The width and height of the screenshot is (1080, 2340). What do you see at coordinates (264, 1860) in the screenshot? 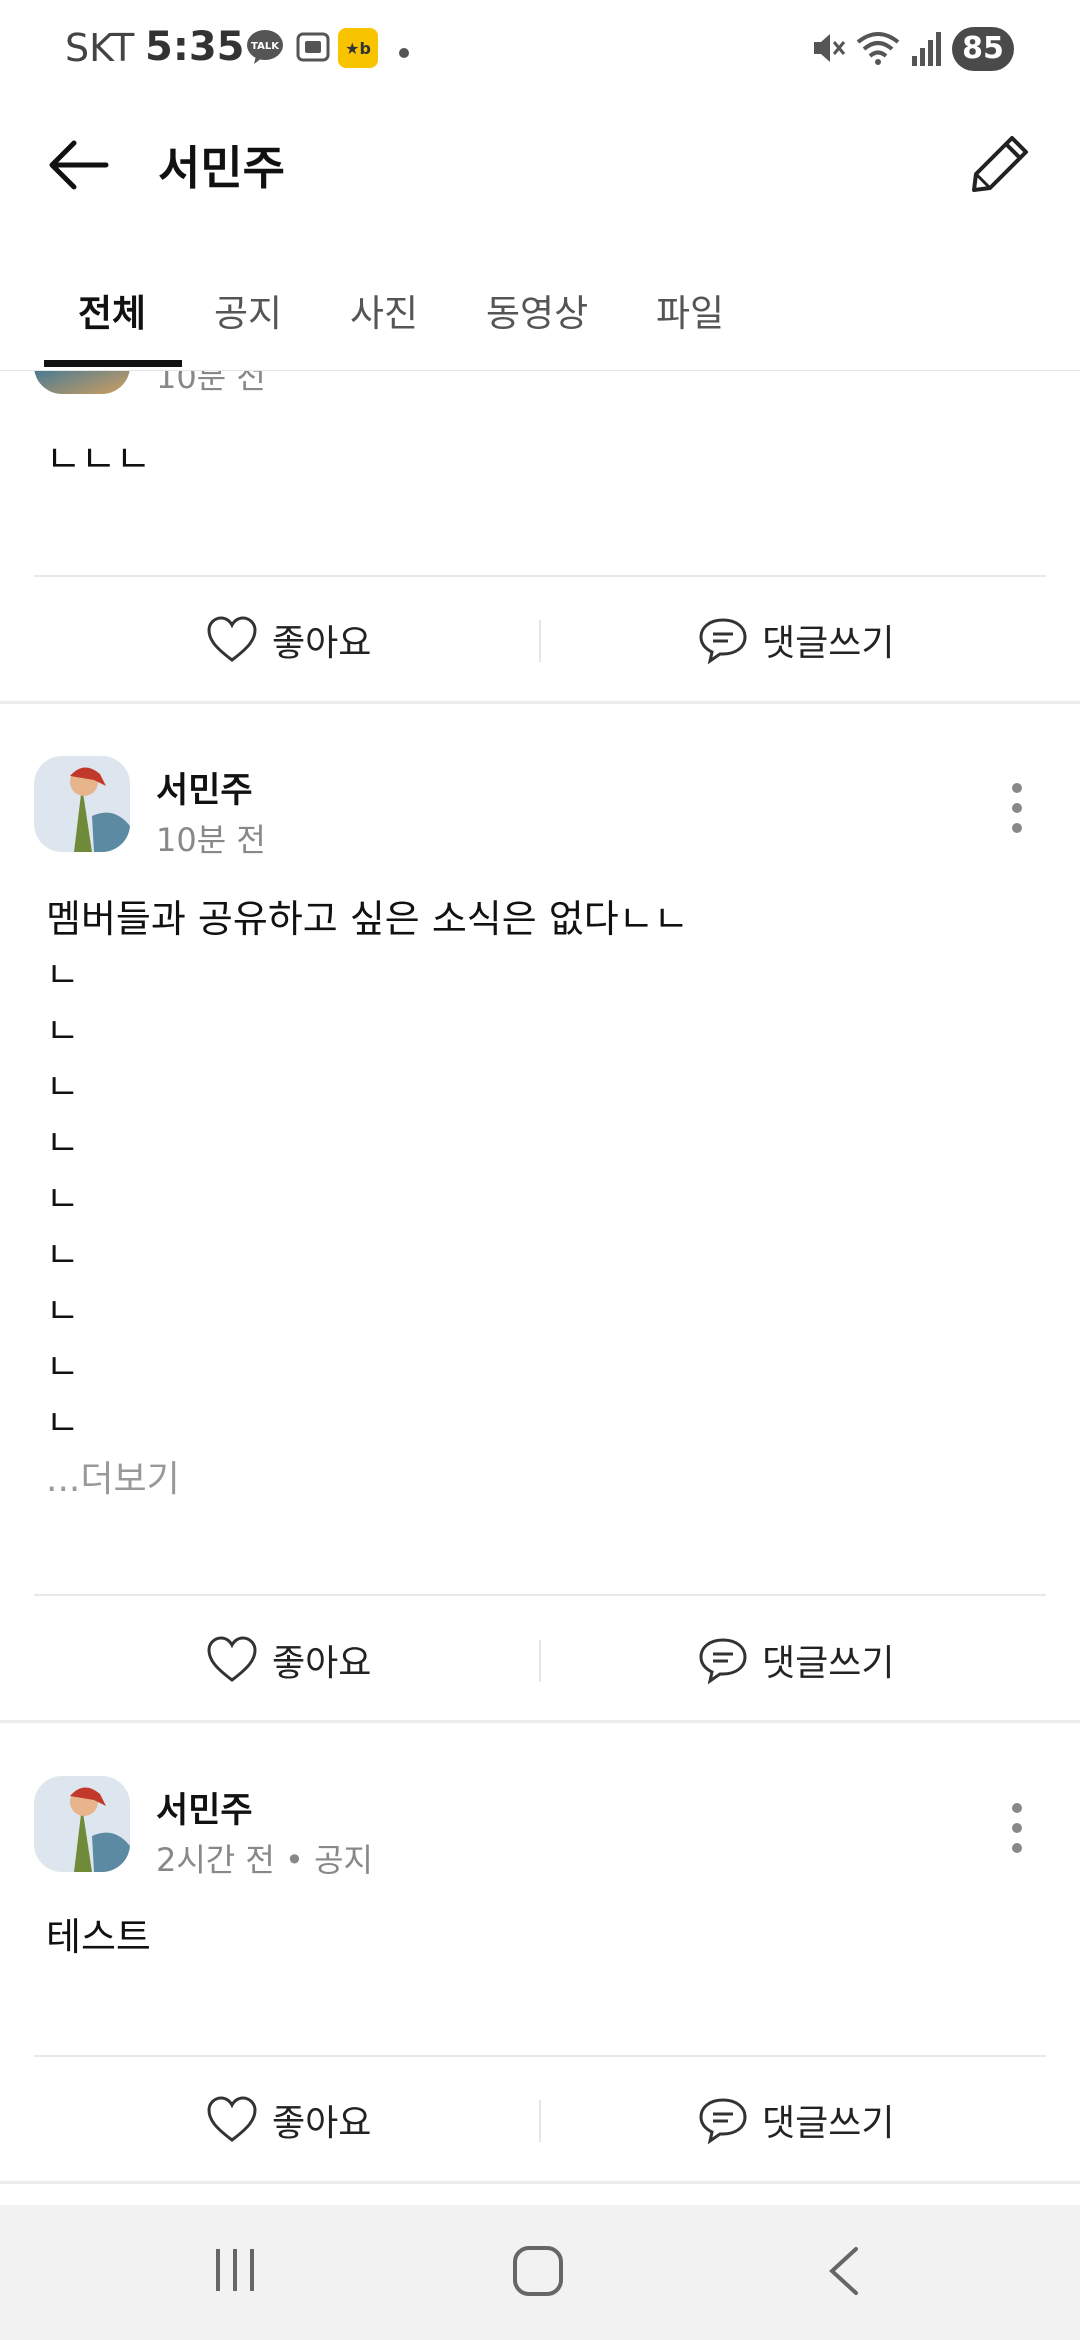
I see `post-time: 2시간 전 • 공지` at bounding box center [264, 1860].